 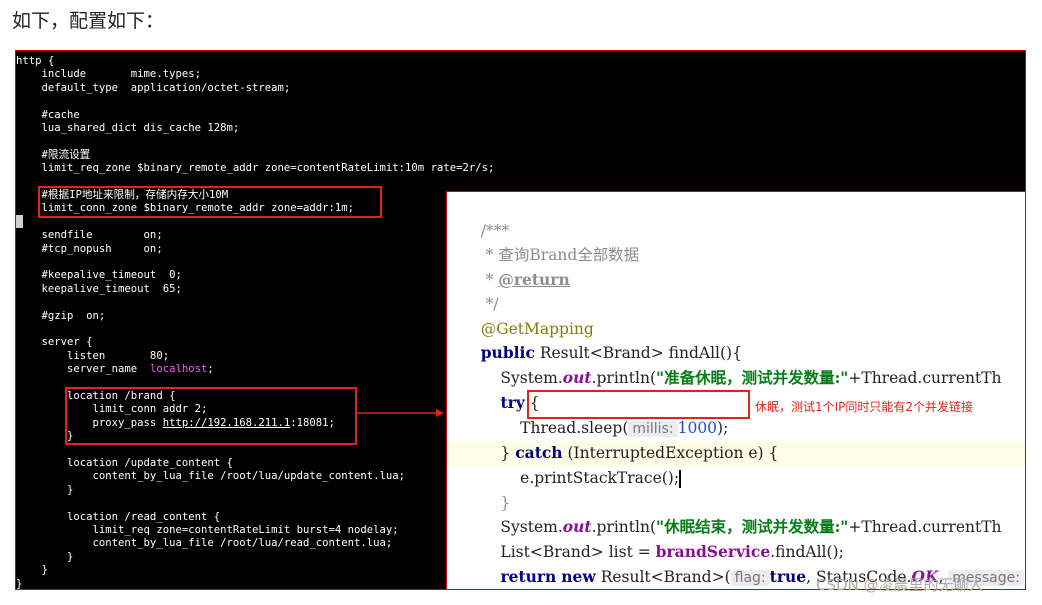 I want to click on csdn-watermark: CSDN @凌晨里的无聊人, so click(x=900, y=585).